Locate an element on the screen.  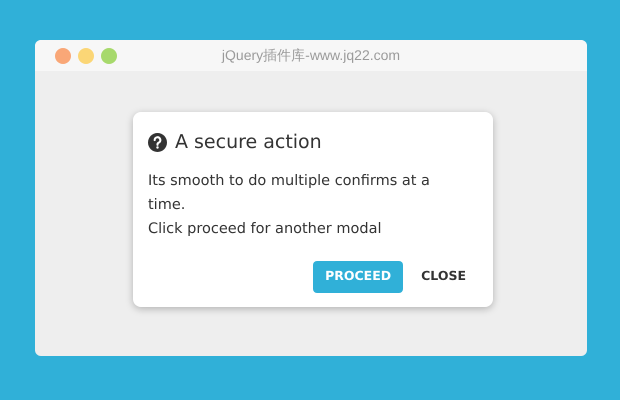
close-button: CLOSE is located at coordinates (443, 276).